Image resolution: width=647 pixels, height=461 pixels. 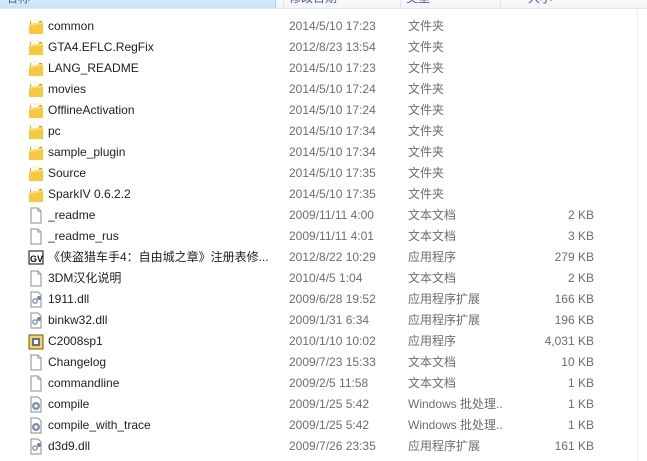 I want to click on file-name: compile, so click(x=69, y=404).